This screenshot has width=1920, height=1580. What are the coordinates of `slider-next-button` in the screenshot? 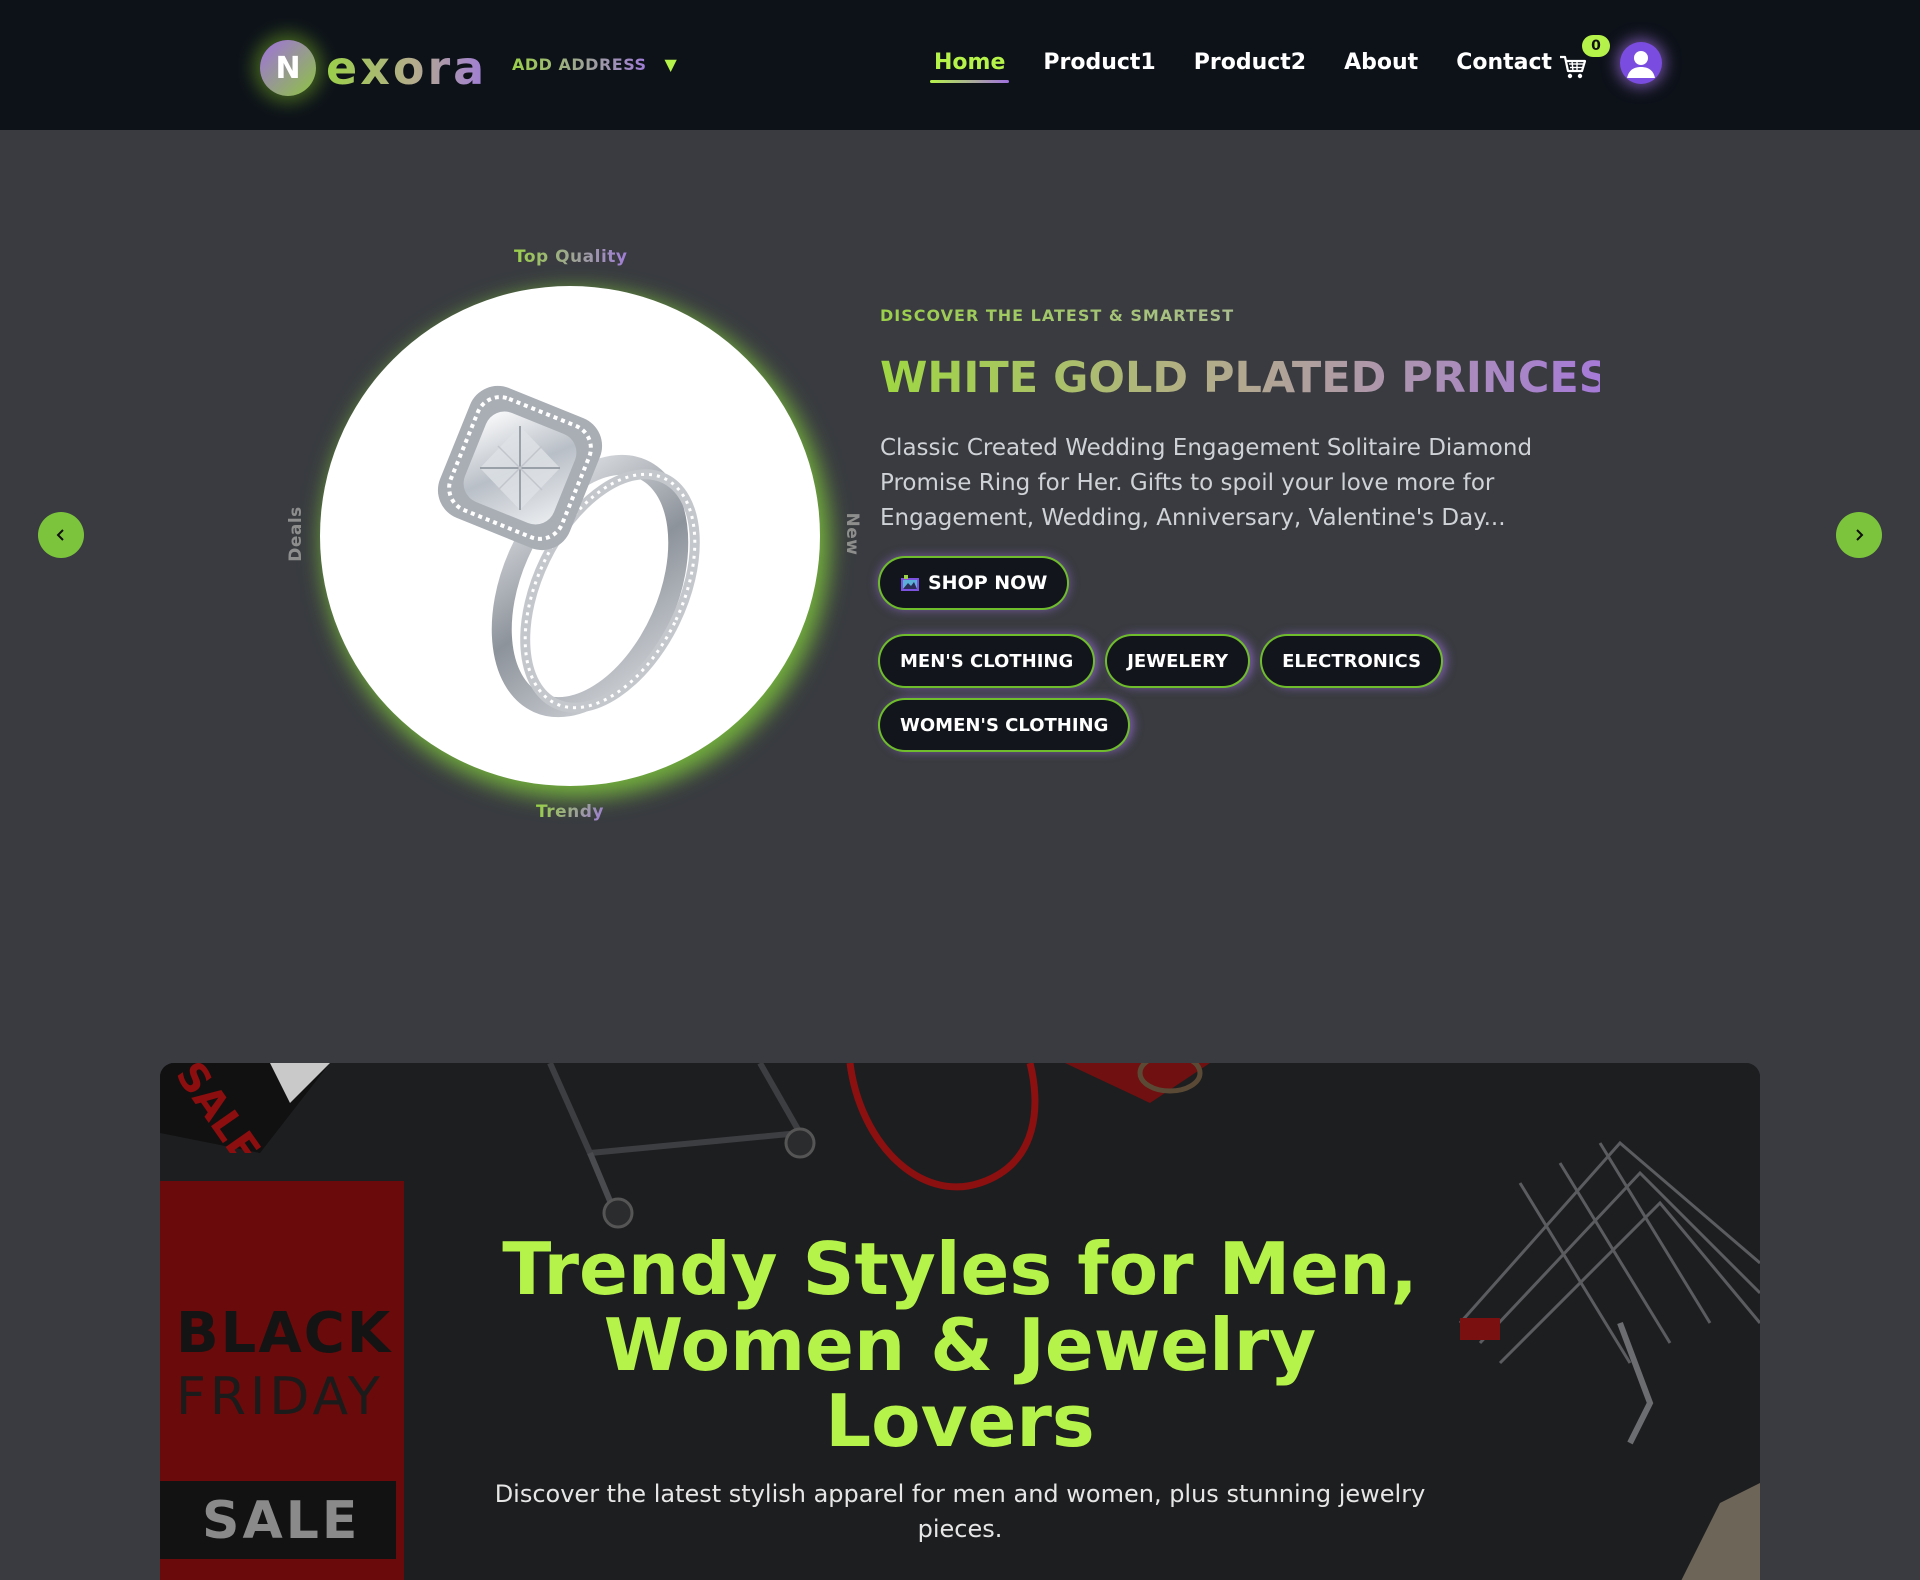 It's located at (1859, 535).